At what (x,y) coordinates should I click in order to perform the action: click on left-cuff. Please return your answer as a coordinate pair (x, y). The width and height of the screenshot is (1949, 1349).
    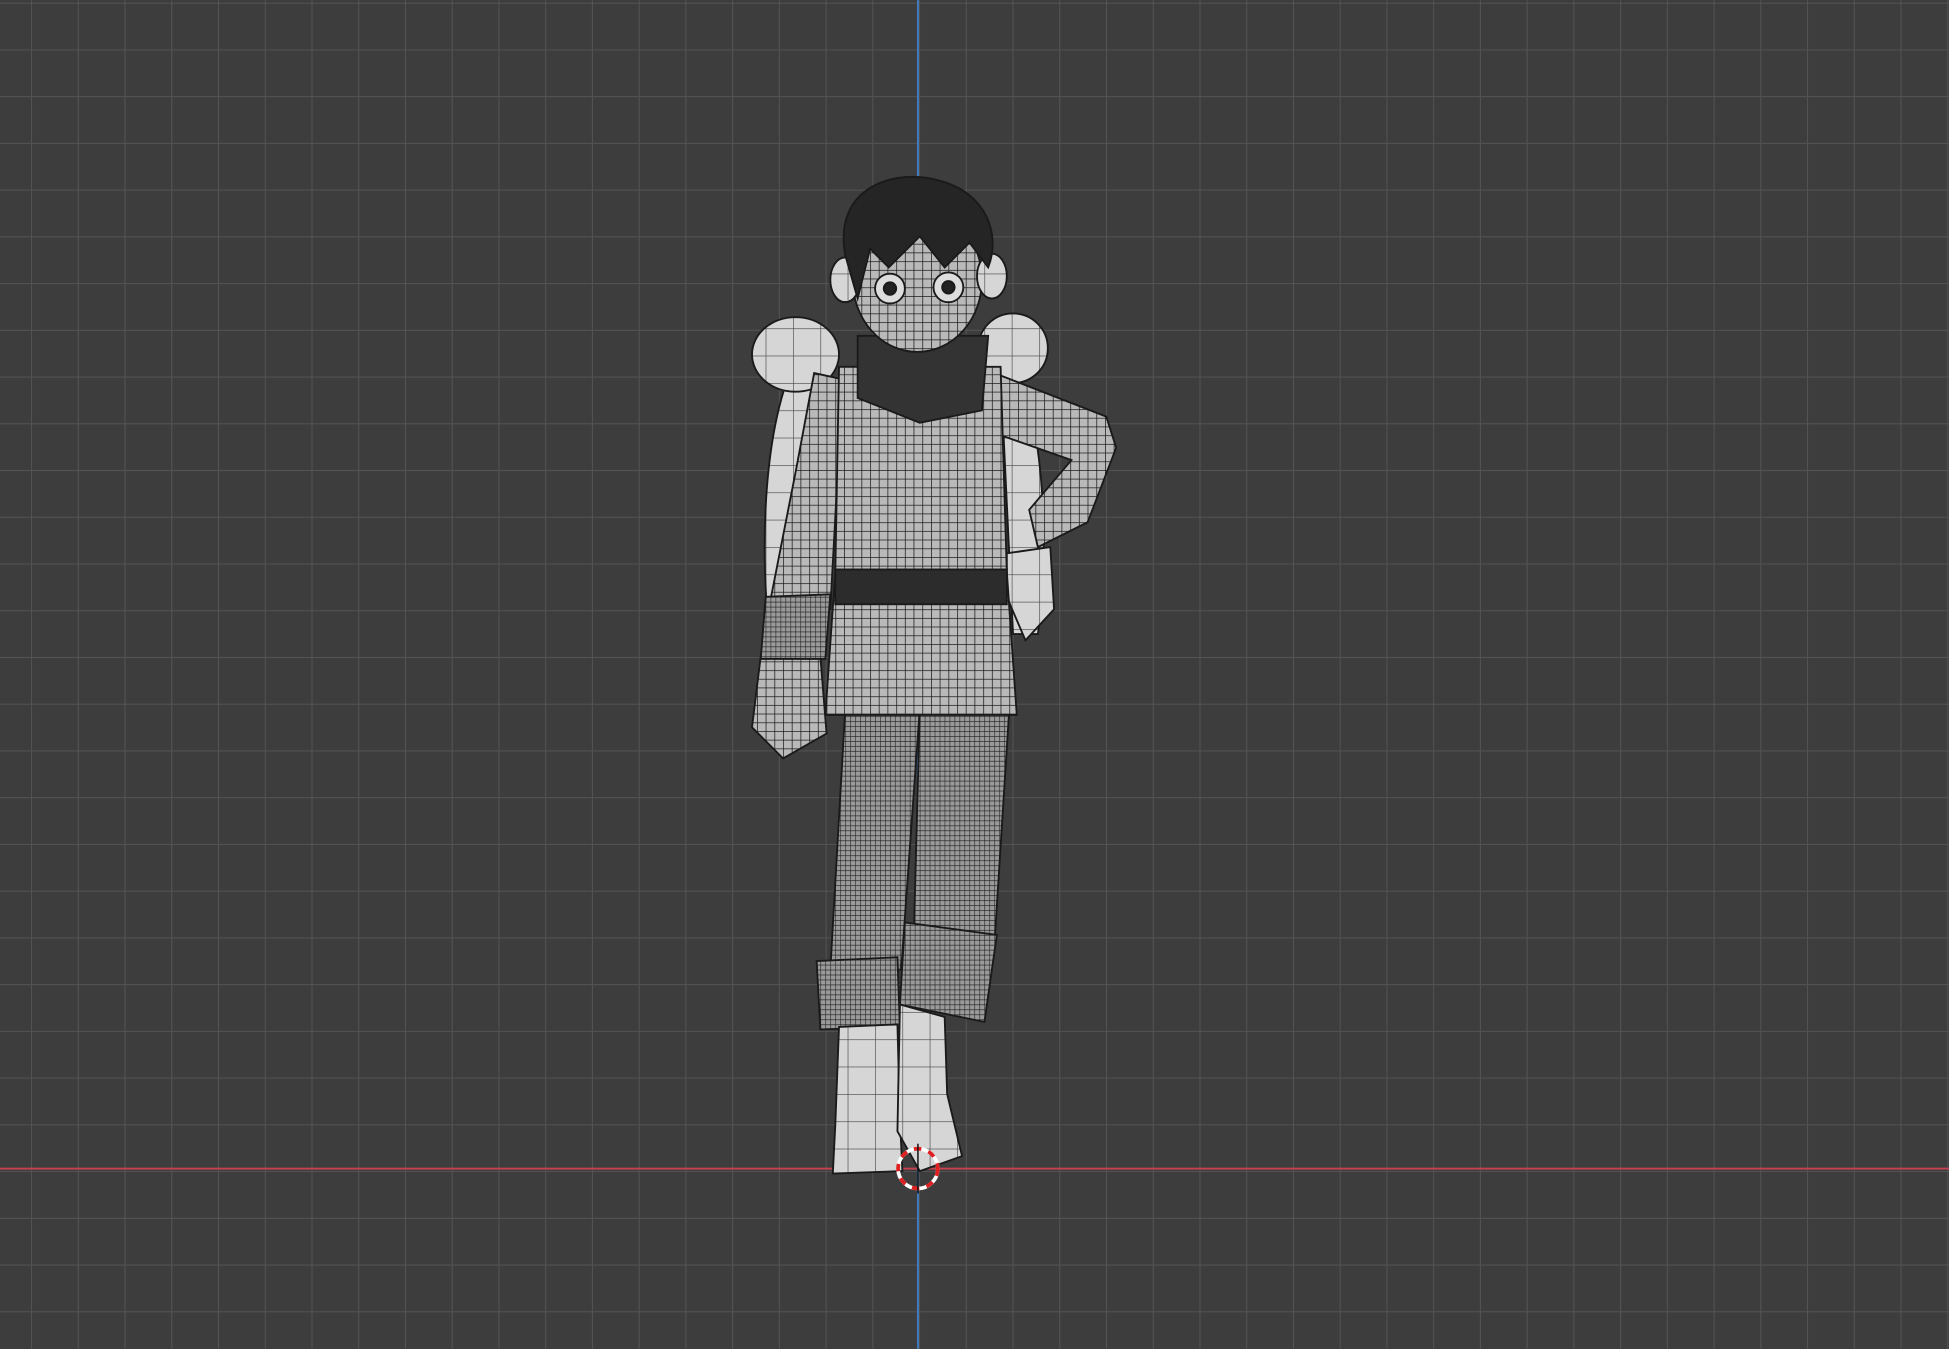
    Looking at the image, I should click on (858, 993).